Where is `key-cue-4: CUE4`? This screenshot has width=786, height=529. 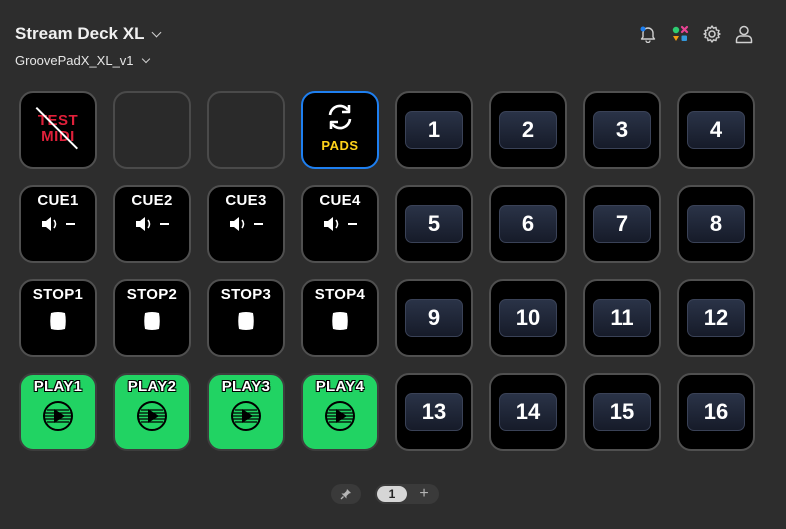
key-cue-4: CUE4 is located at coordinates (340, 224).